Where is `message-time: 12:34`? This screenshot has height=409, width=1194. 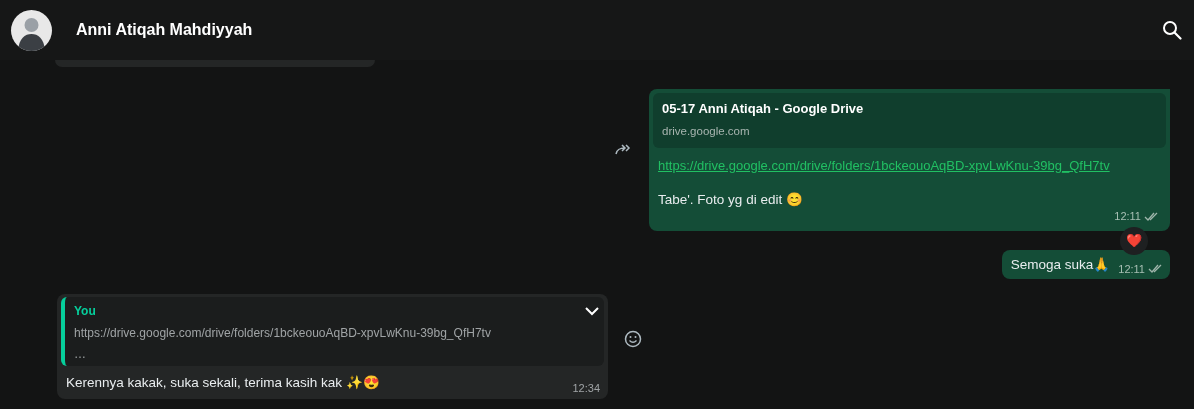 message-time: 12:34 is located at coordinates (586, 388).